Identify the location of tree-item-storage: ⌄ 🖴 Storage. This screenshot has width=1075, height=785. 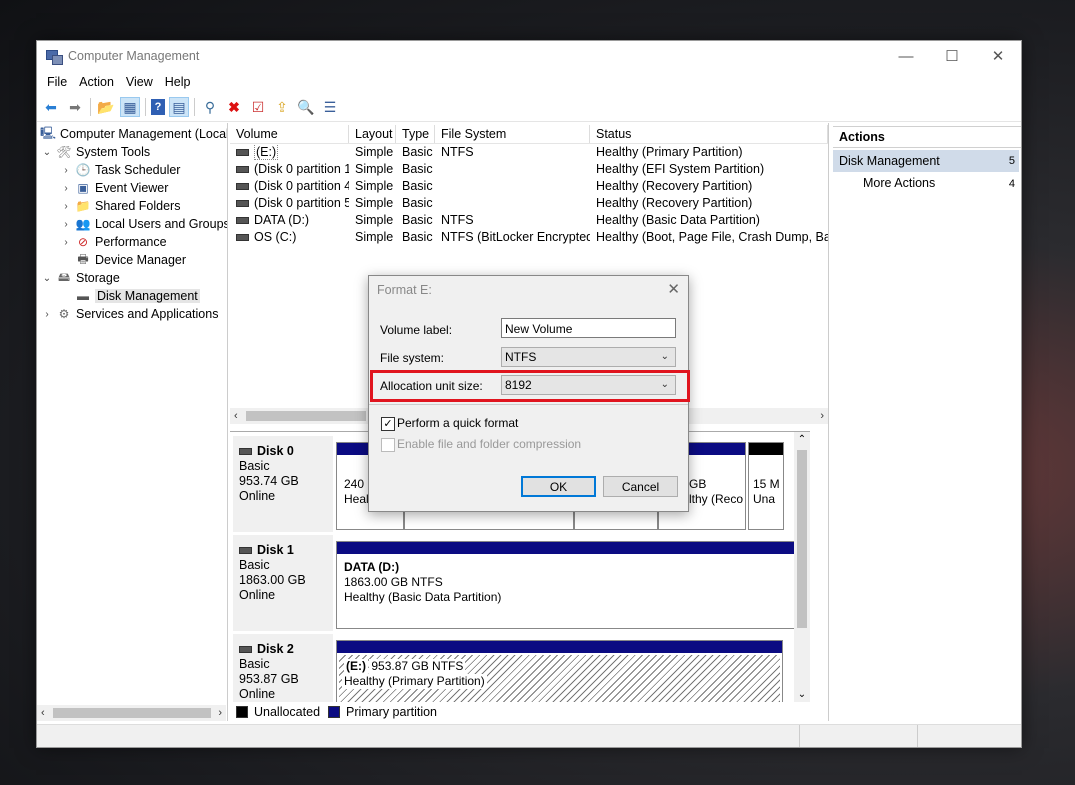
(80, 278).